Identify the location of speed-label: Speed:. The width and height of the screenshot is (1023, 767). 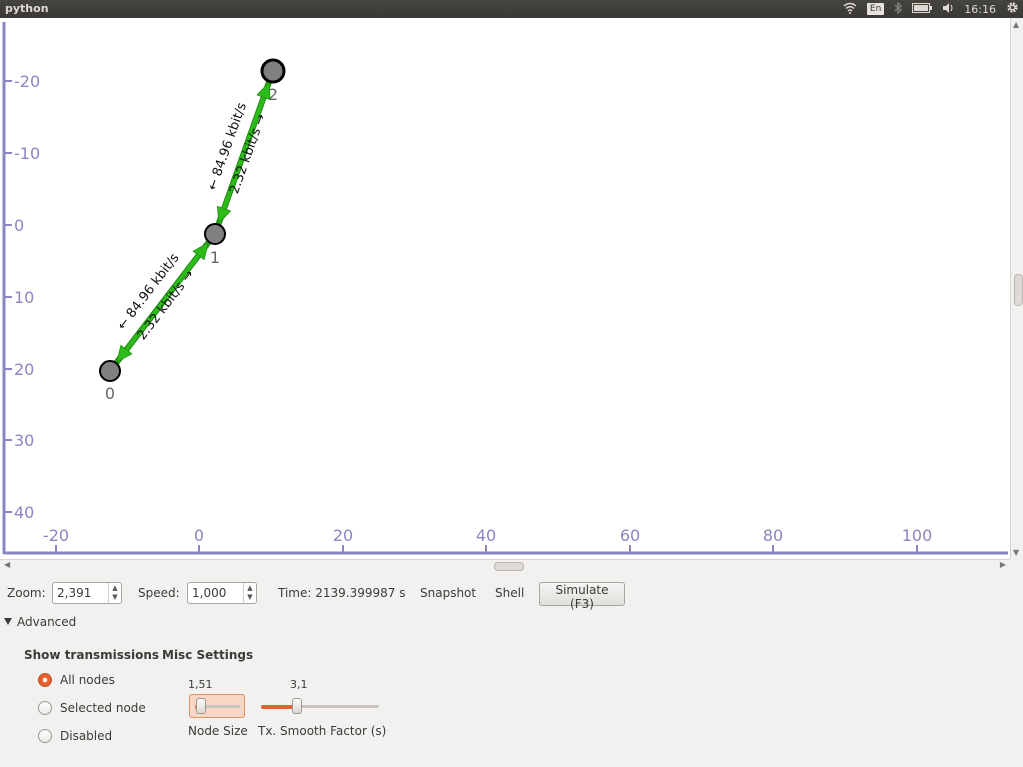
(159, 593).